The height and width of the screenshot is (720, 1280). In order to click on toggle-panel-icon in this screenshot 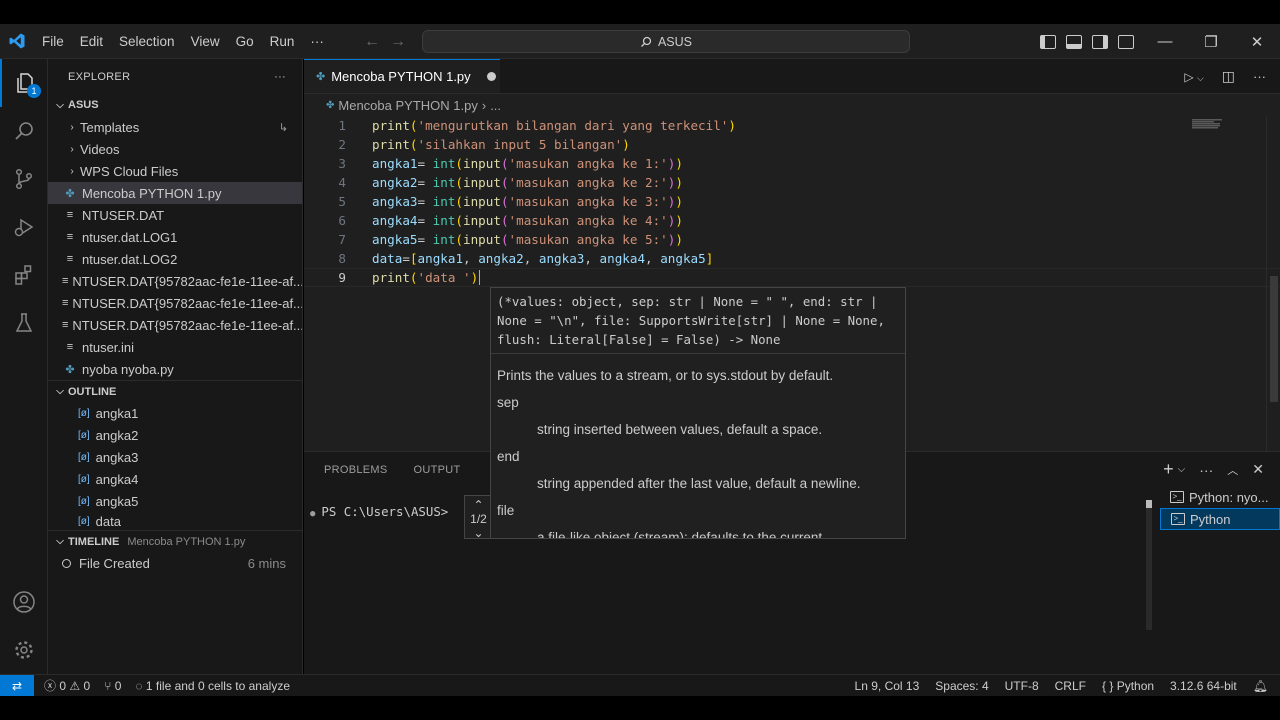, I will do `click(1074, 41)`.